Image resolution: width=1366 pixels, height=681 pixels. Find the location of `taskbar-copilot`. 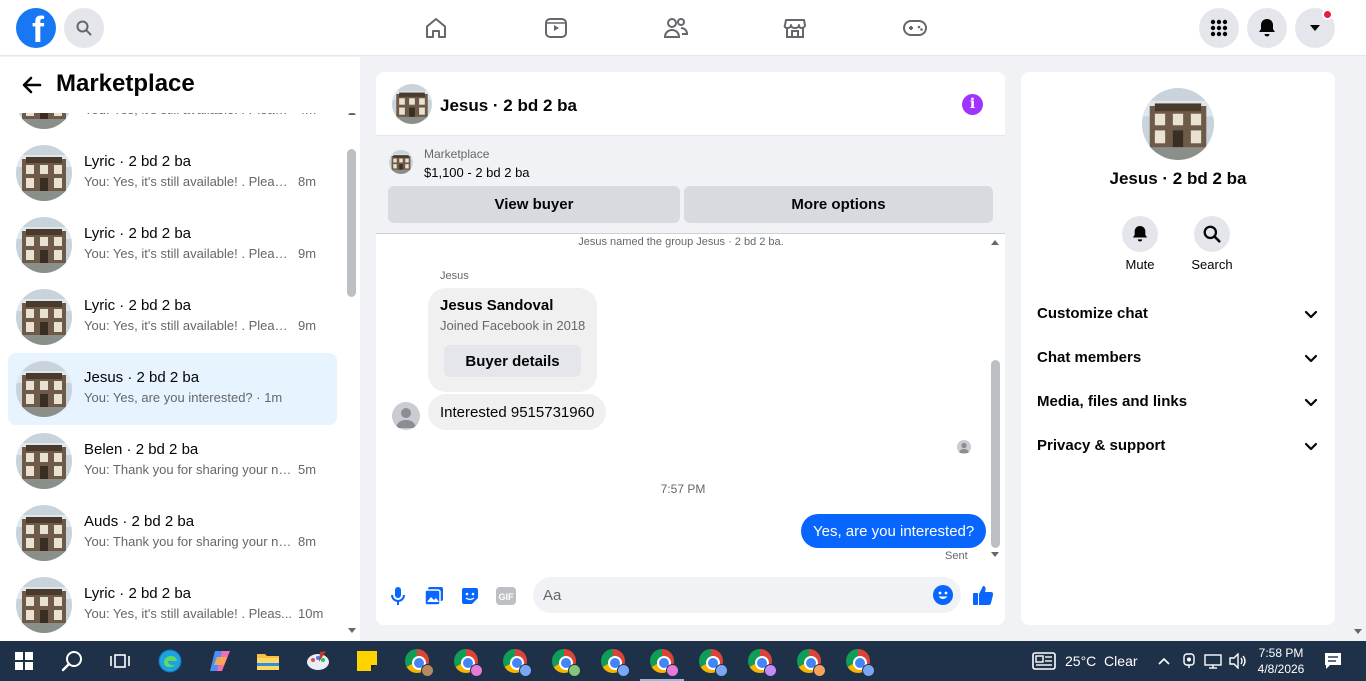

taskbar-copilot is located at coordinates (220, 661).